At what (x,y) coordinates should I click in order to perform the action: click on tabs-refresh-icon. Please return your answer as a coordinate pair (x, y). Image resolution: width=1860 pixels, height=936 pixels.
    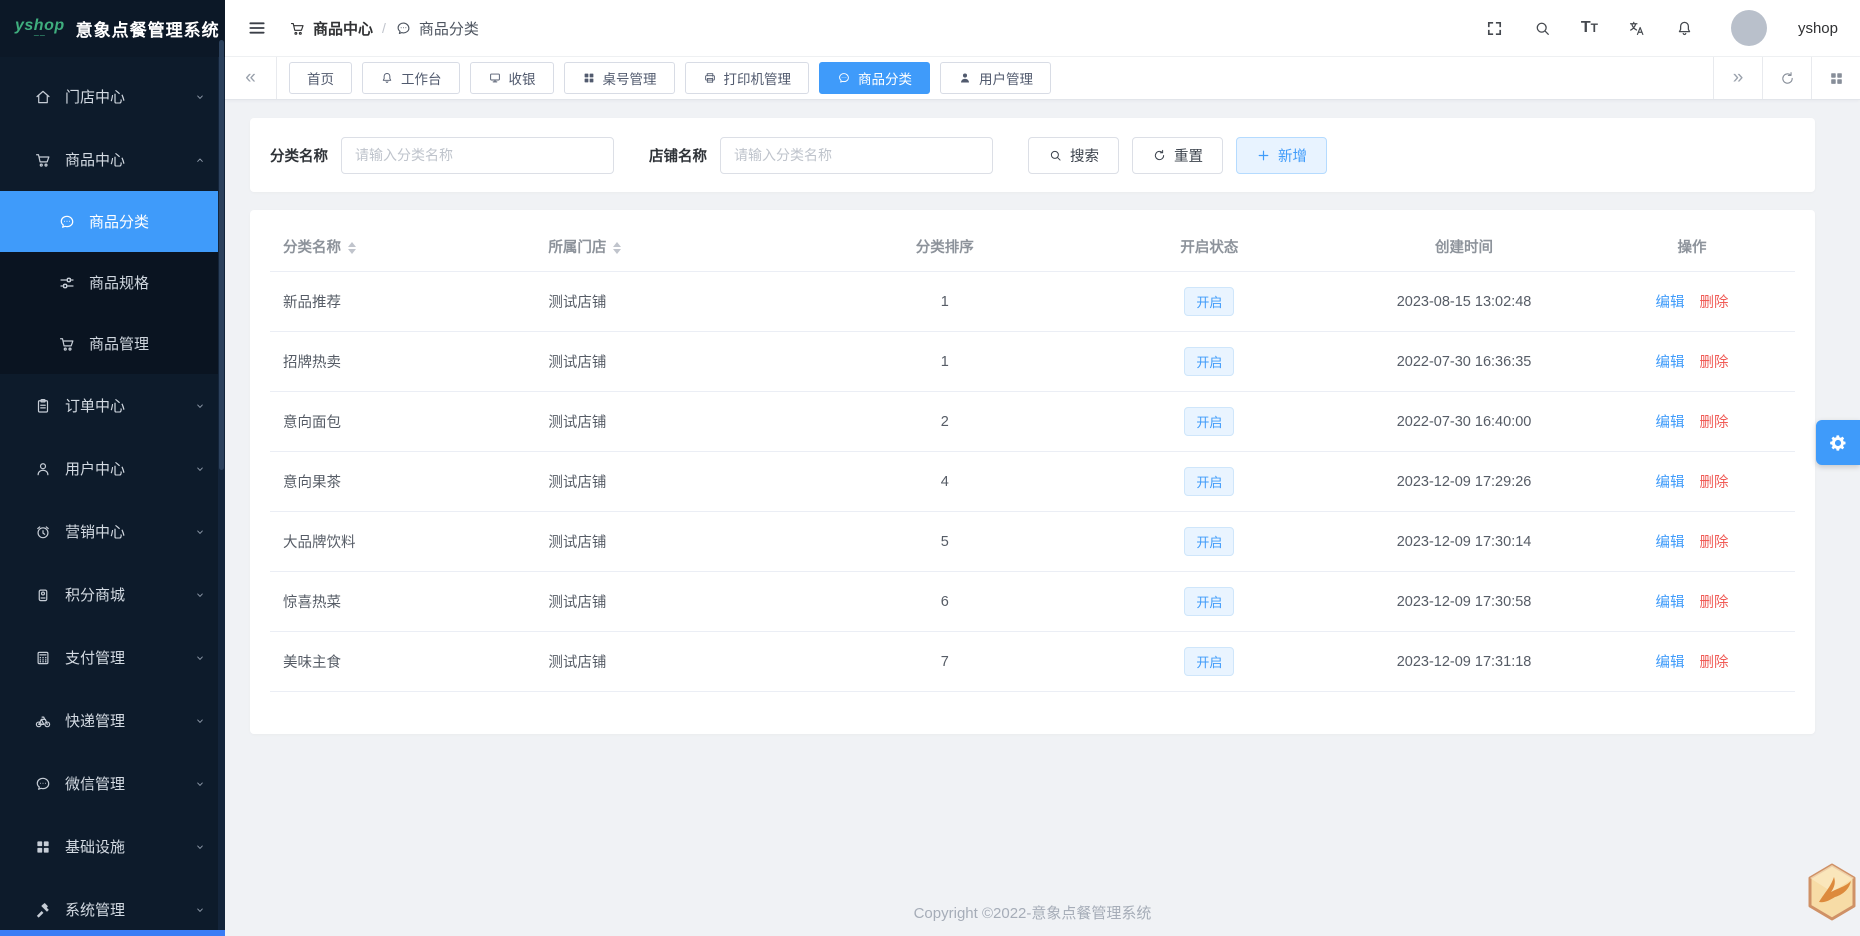
    Looking at the image, I should click on (1786, 78).